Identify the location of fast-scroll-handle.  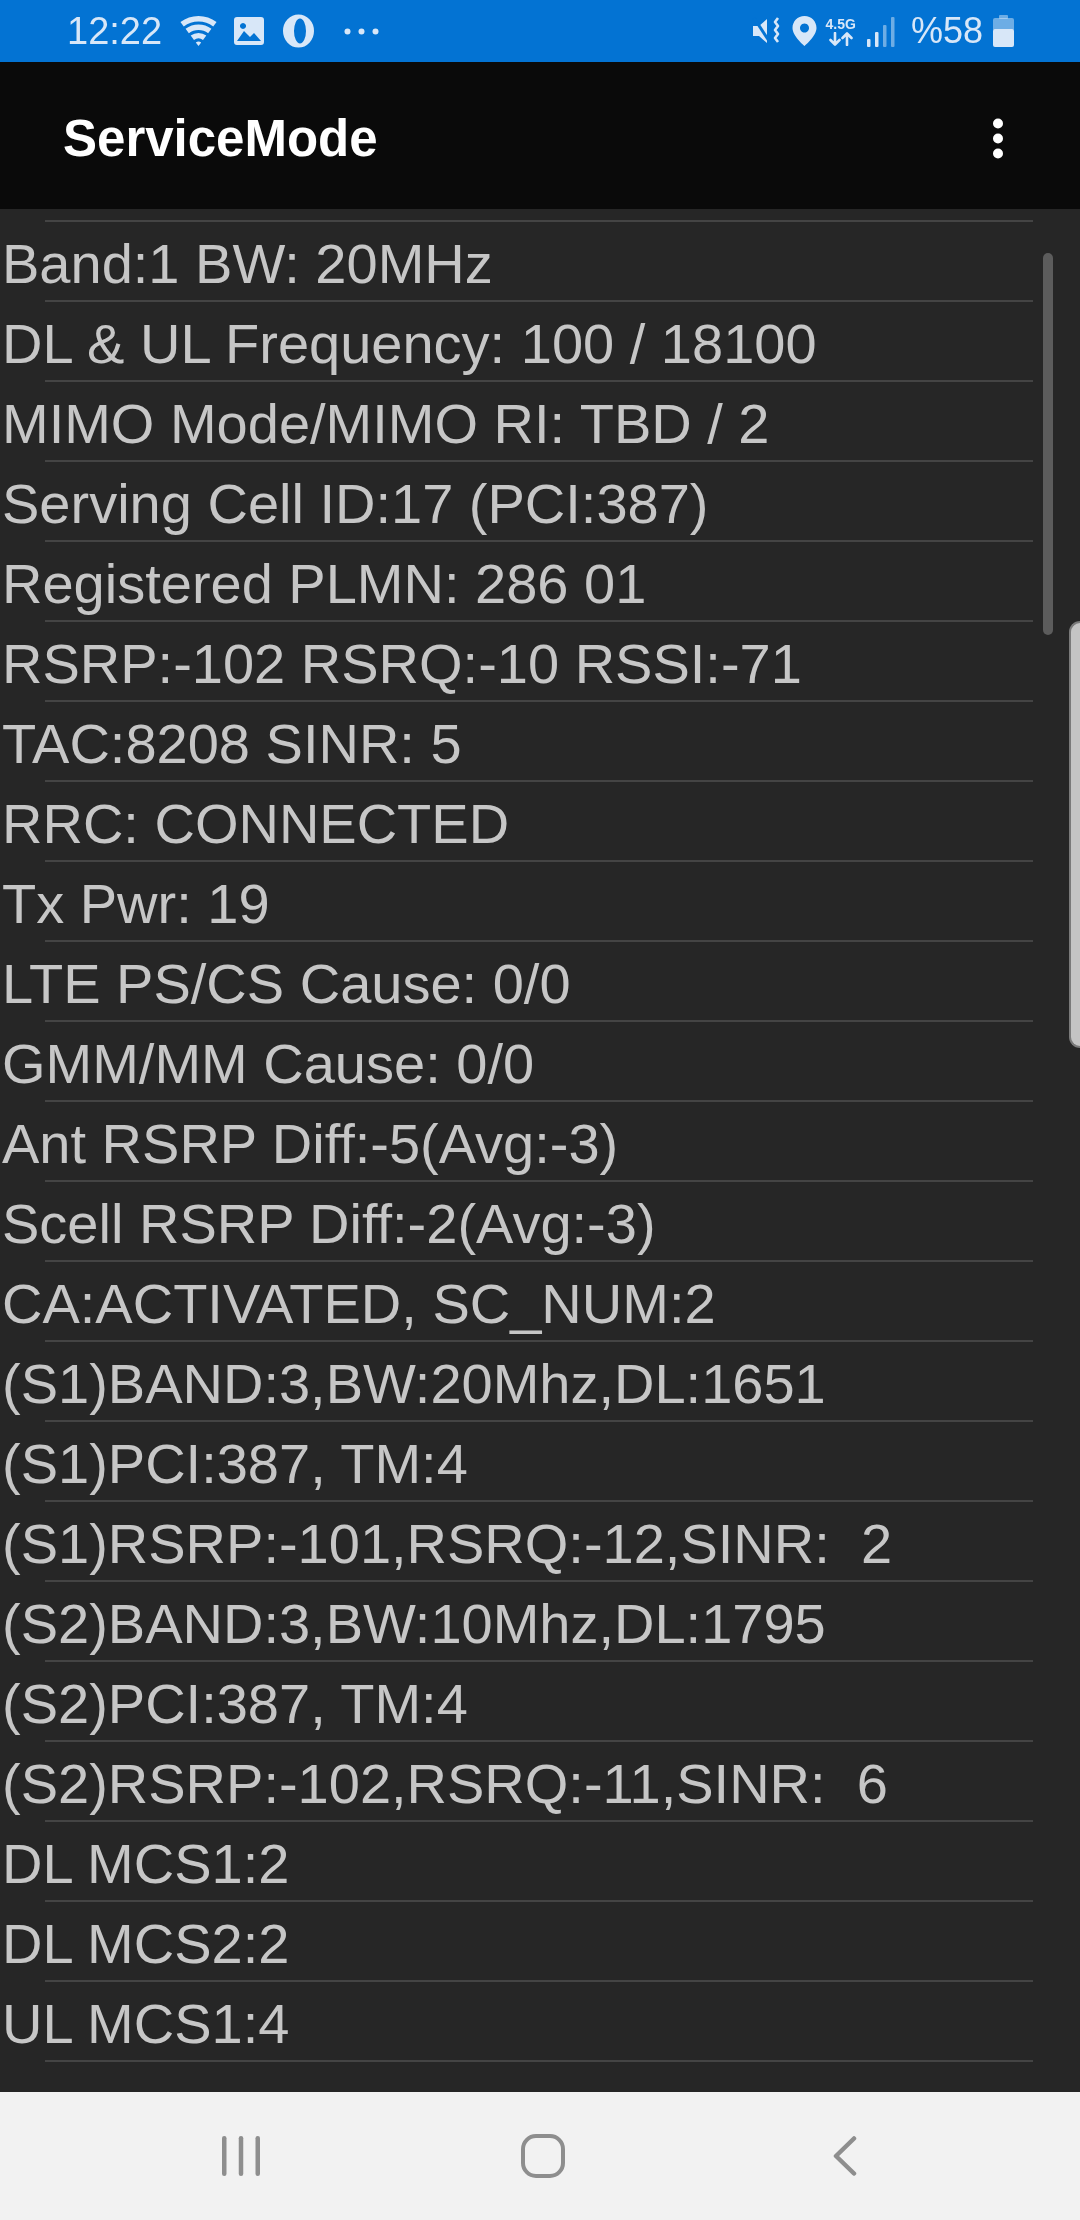
(1074, 834).